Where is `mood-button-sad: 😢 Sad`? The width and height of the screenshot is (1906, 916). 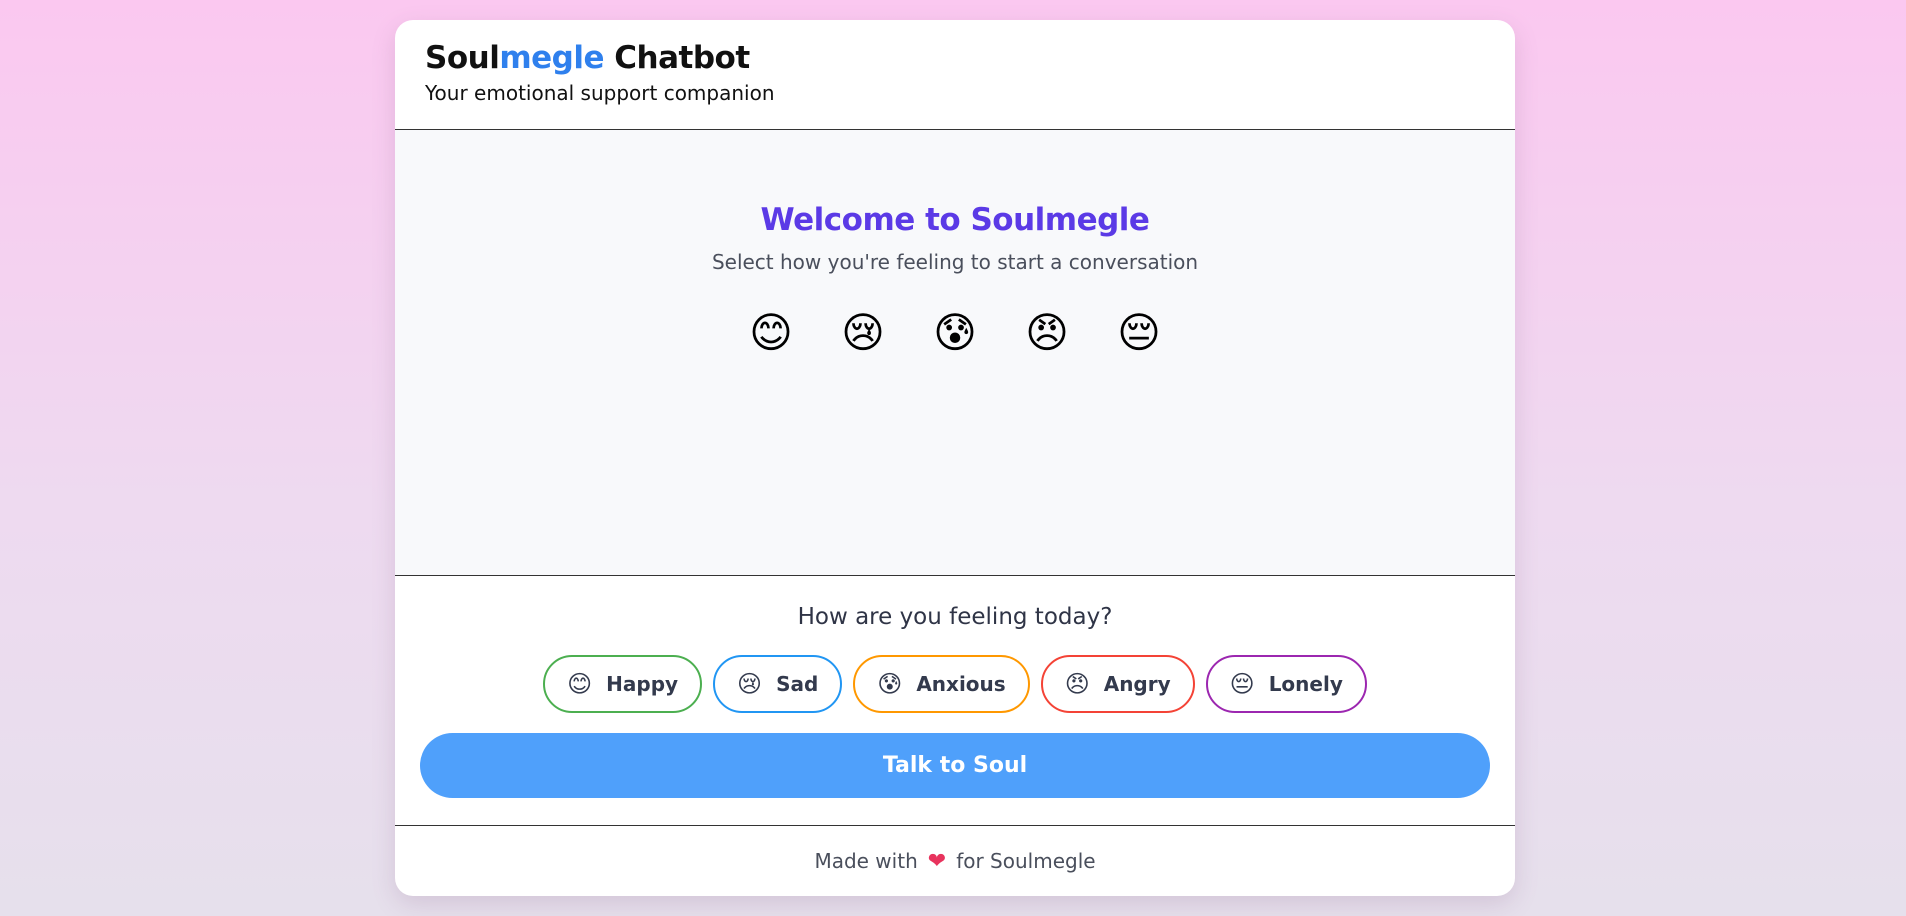 mood-button-sad: 😢 Sad is located at coordinates (778, 684).